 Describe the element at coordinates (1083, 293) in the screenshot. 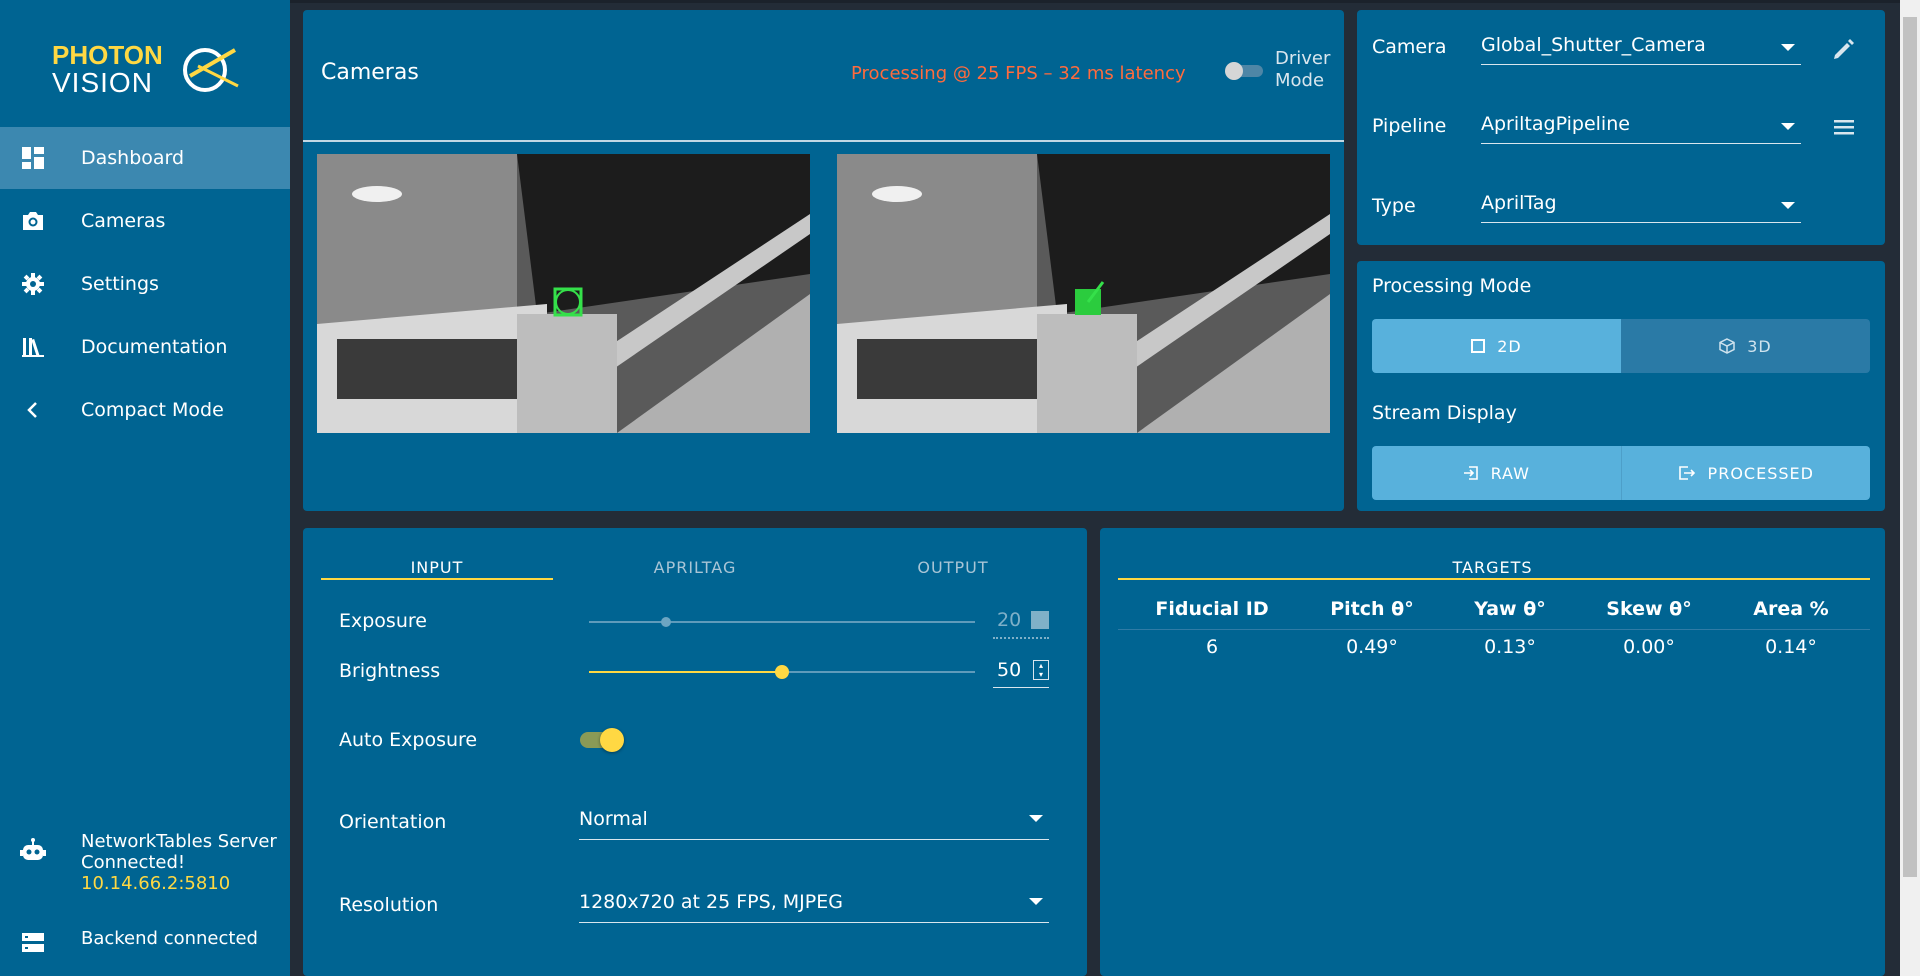

I see `processed-stream-image` at that location.